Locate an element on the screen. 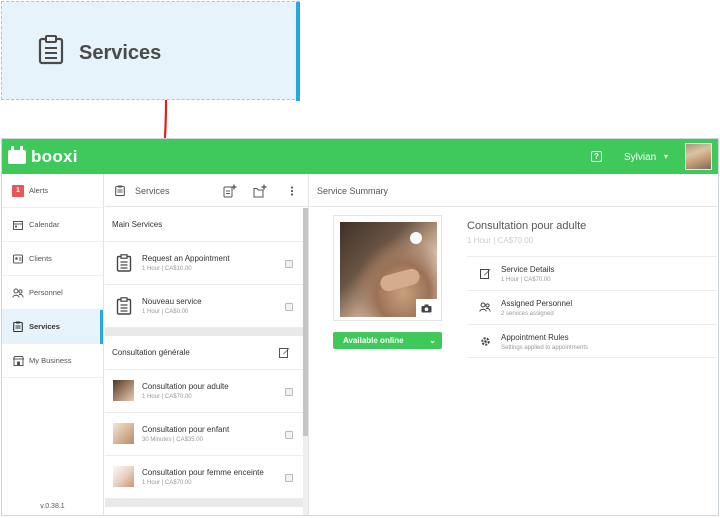 This screenshot has height=518, width=720. services-title: Services is located at coordinates (152, 191).